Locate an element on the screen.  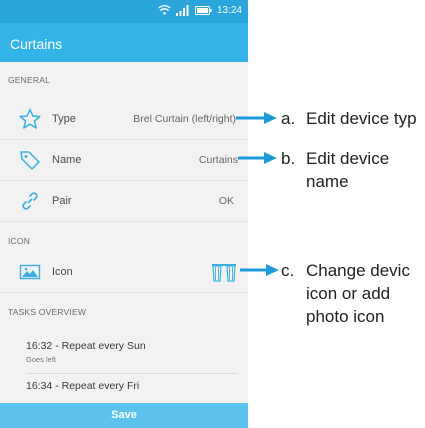
annotation-c-text-1: Change devic is located at coordinates (358, 270).